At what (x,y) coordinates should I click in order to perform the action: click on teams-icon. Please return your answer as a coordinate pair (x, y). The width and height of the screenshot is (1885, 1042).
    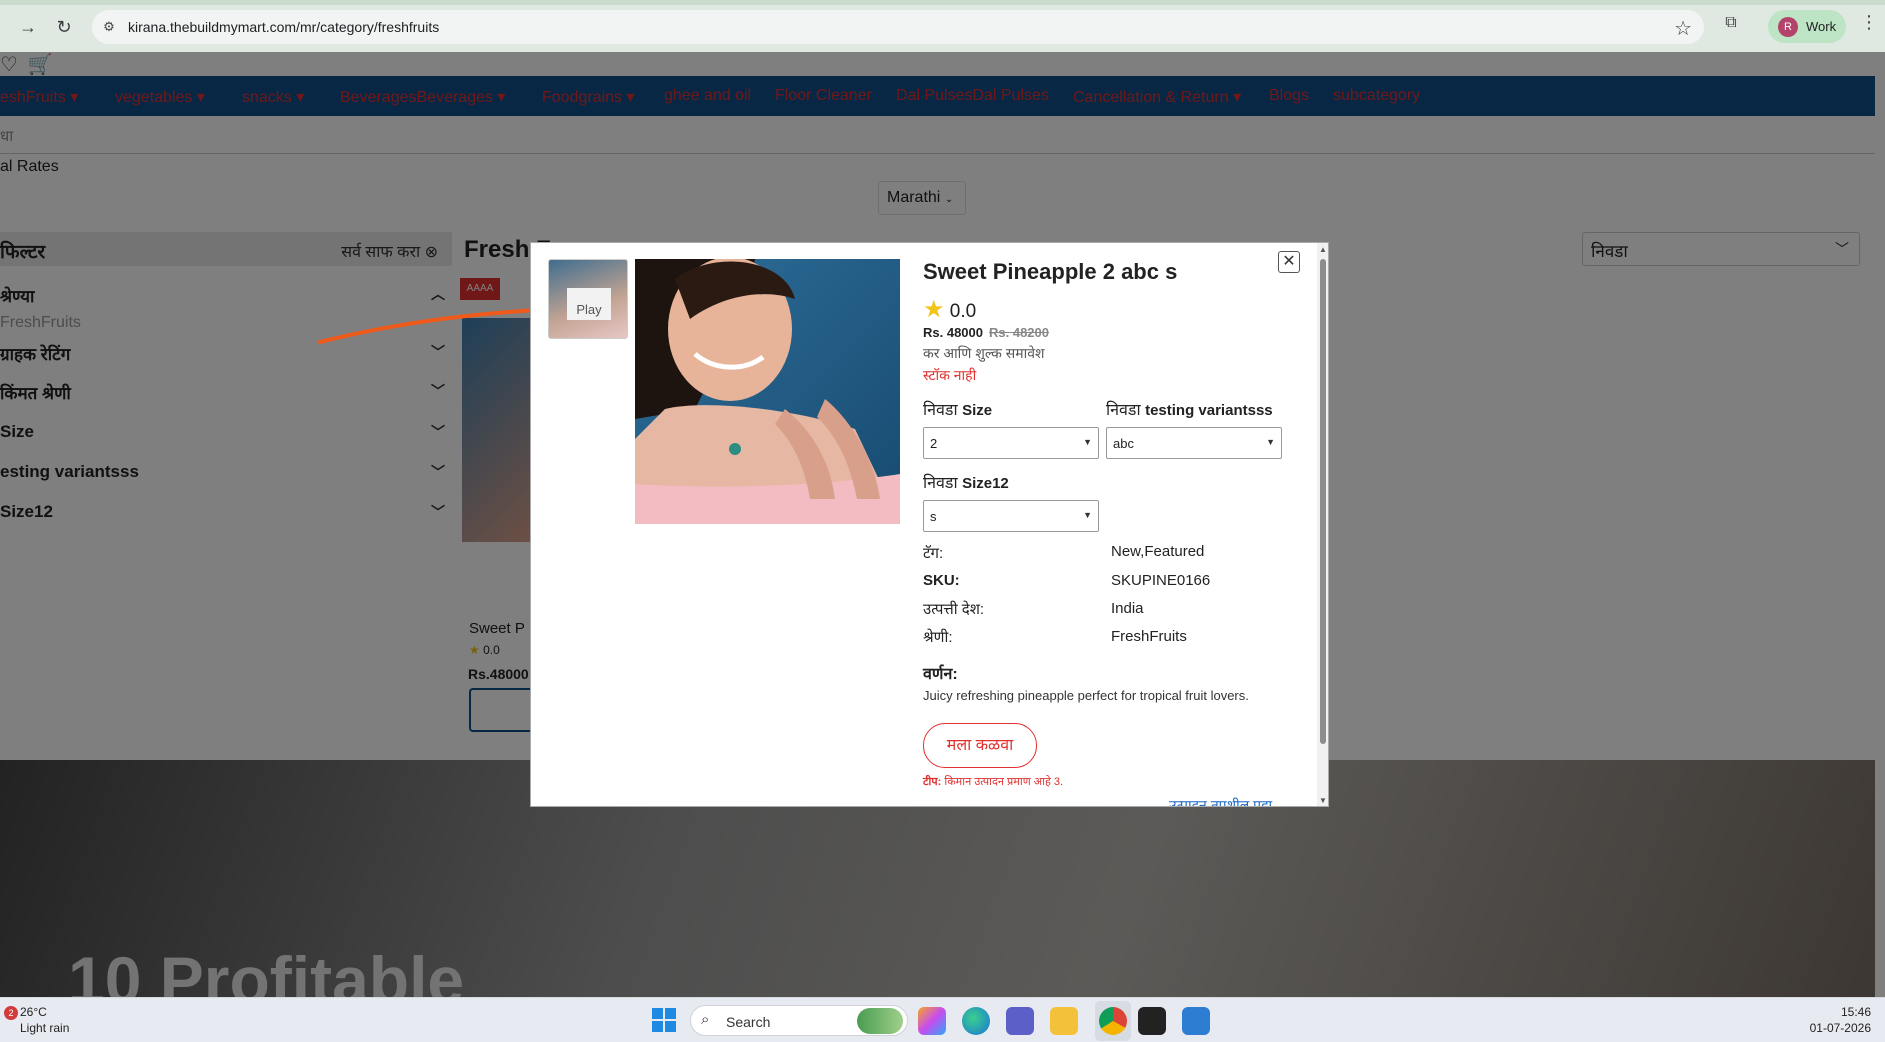
    Looking at the image, I should click on (1020, 1021).